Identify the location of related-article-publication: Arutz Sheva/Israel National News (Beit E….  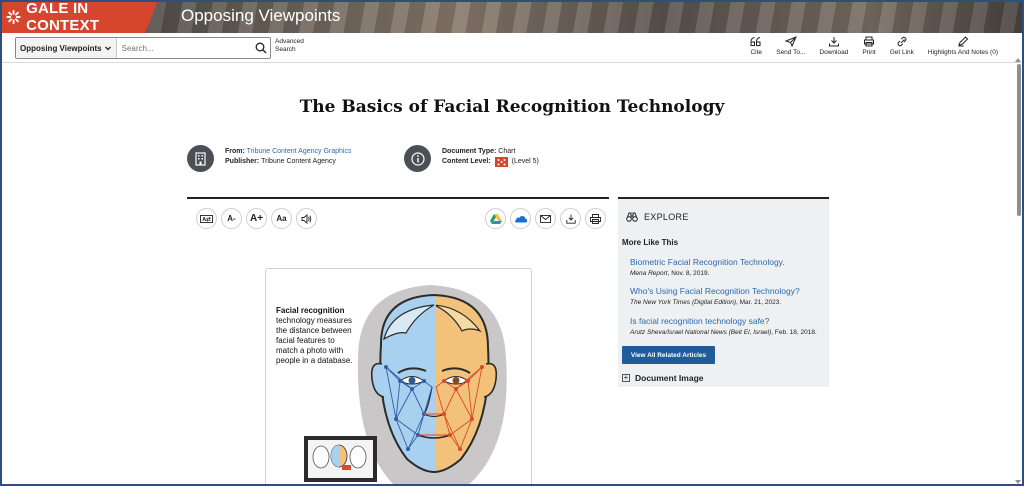
(701, 332).